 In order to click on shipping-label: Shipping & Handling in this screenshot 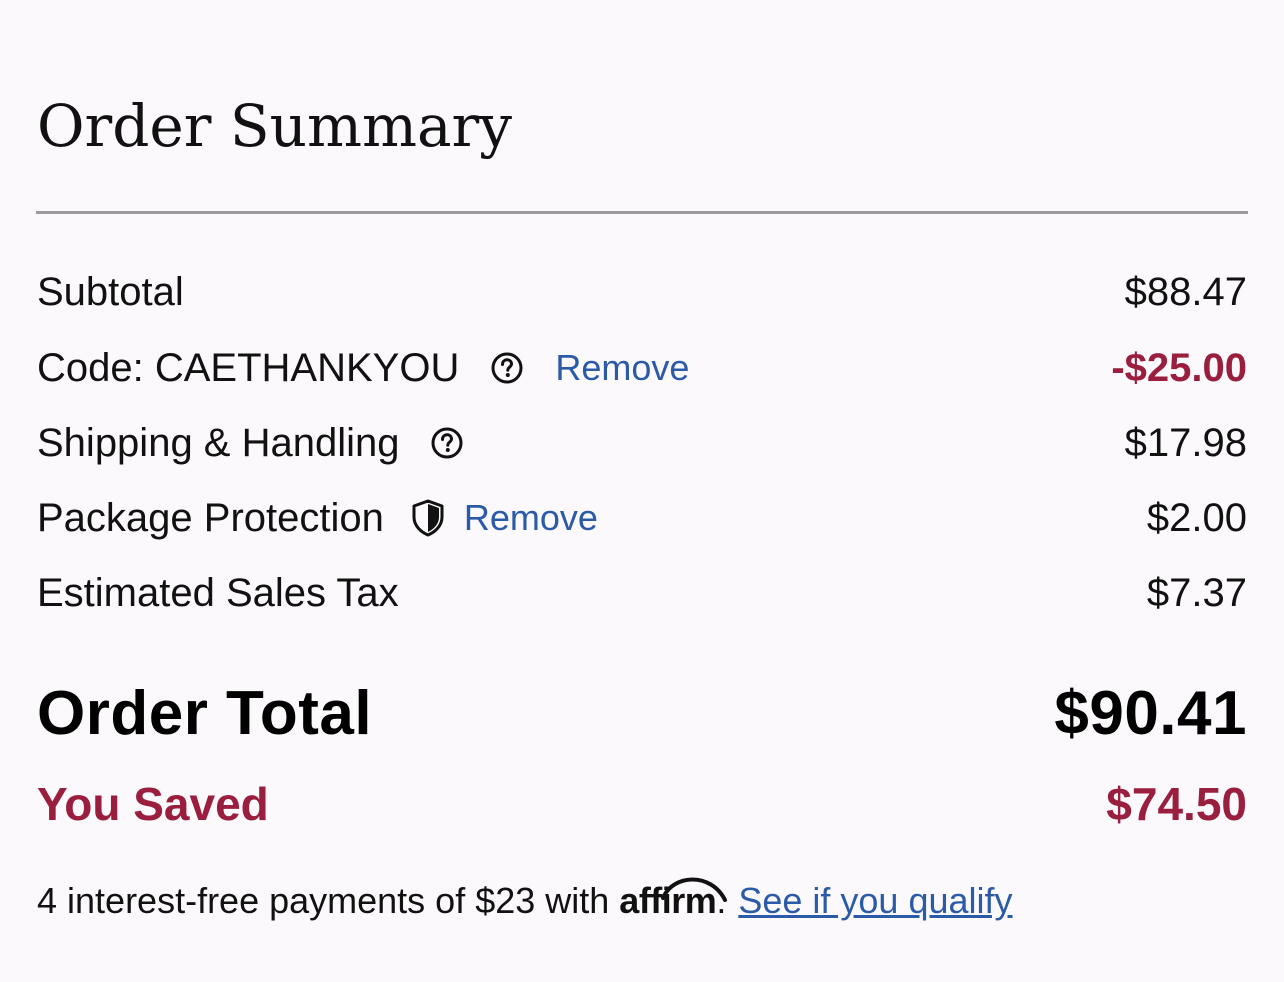, I will do `click(218, 442)`.